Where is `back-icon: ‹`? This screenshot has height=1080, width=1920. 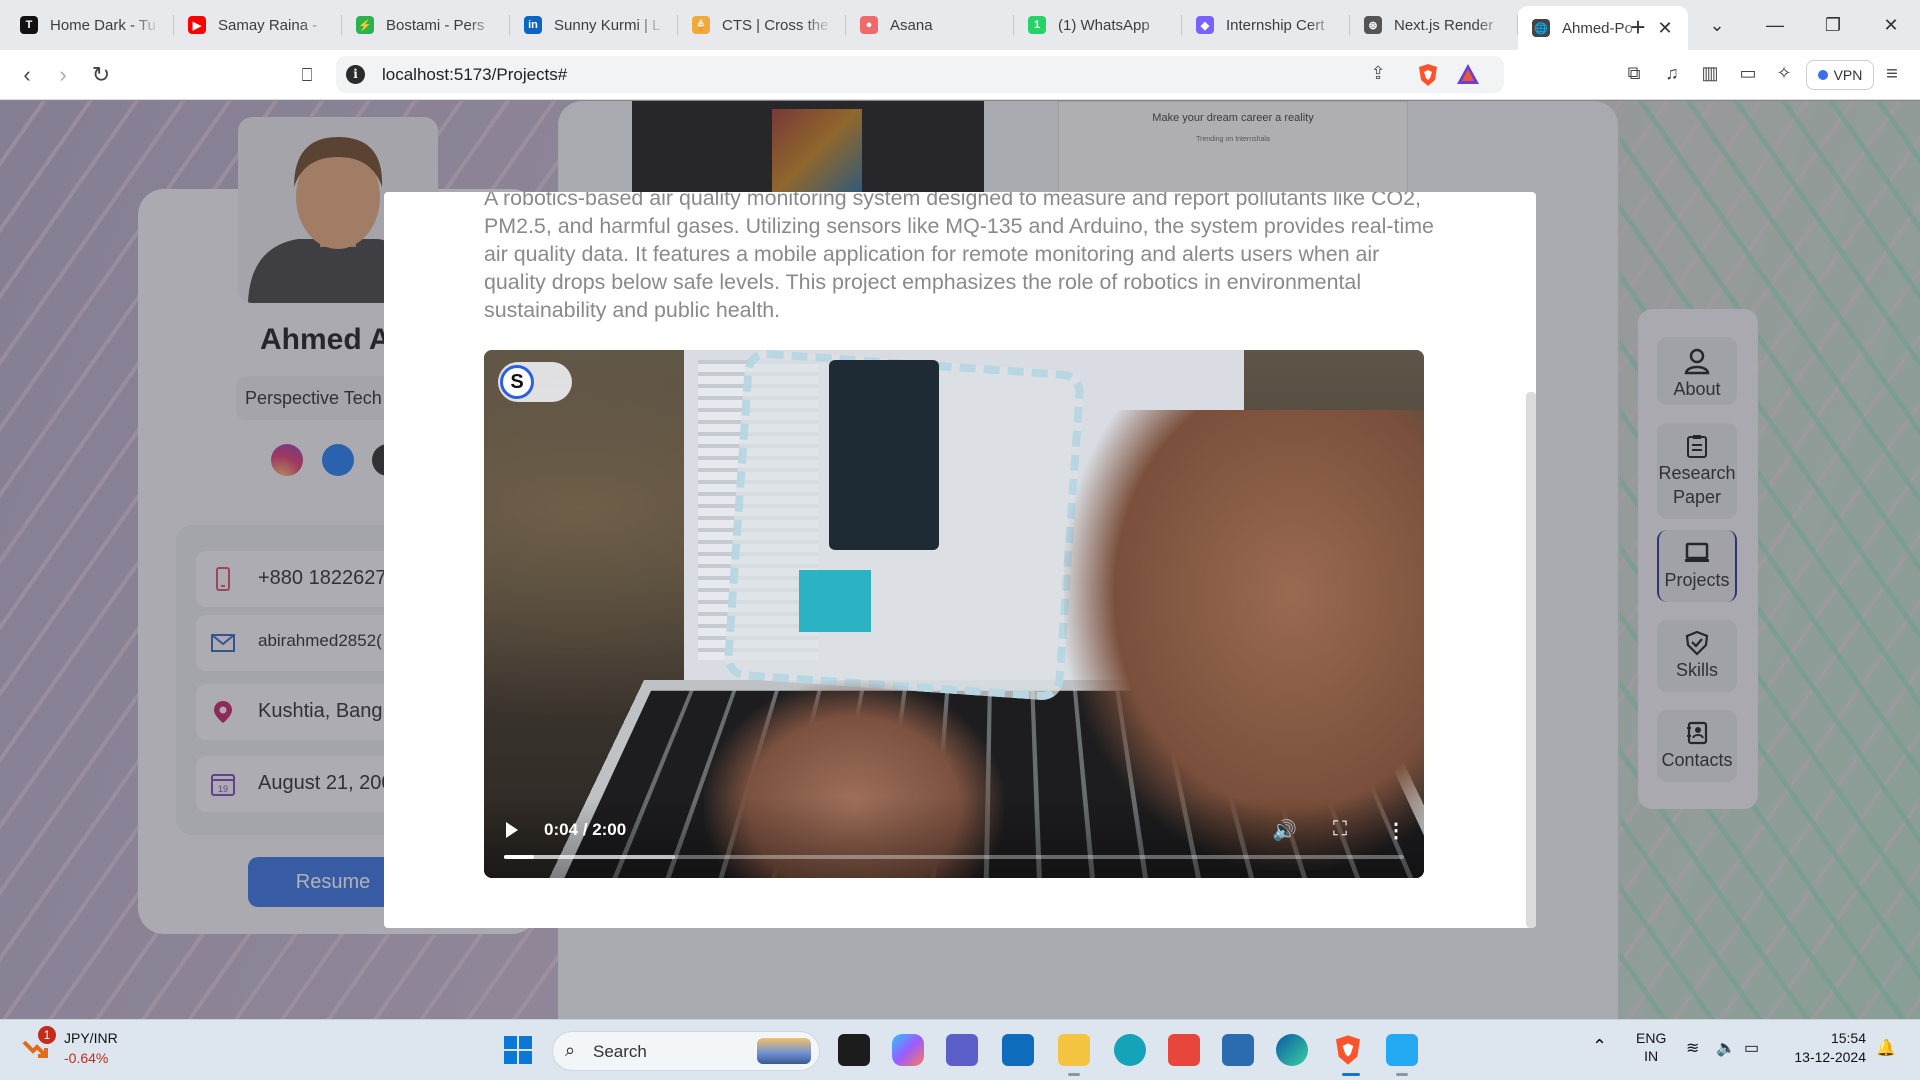 back-icon: ‹ is located at coordinates (27, 75).